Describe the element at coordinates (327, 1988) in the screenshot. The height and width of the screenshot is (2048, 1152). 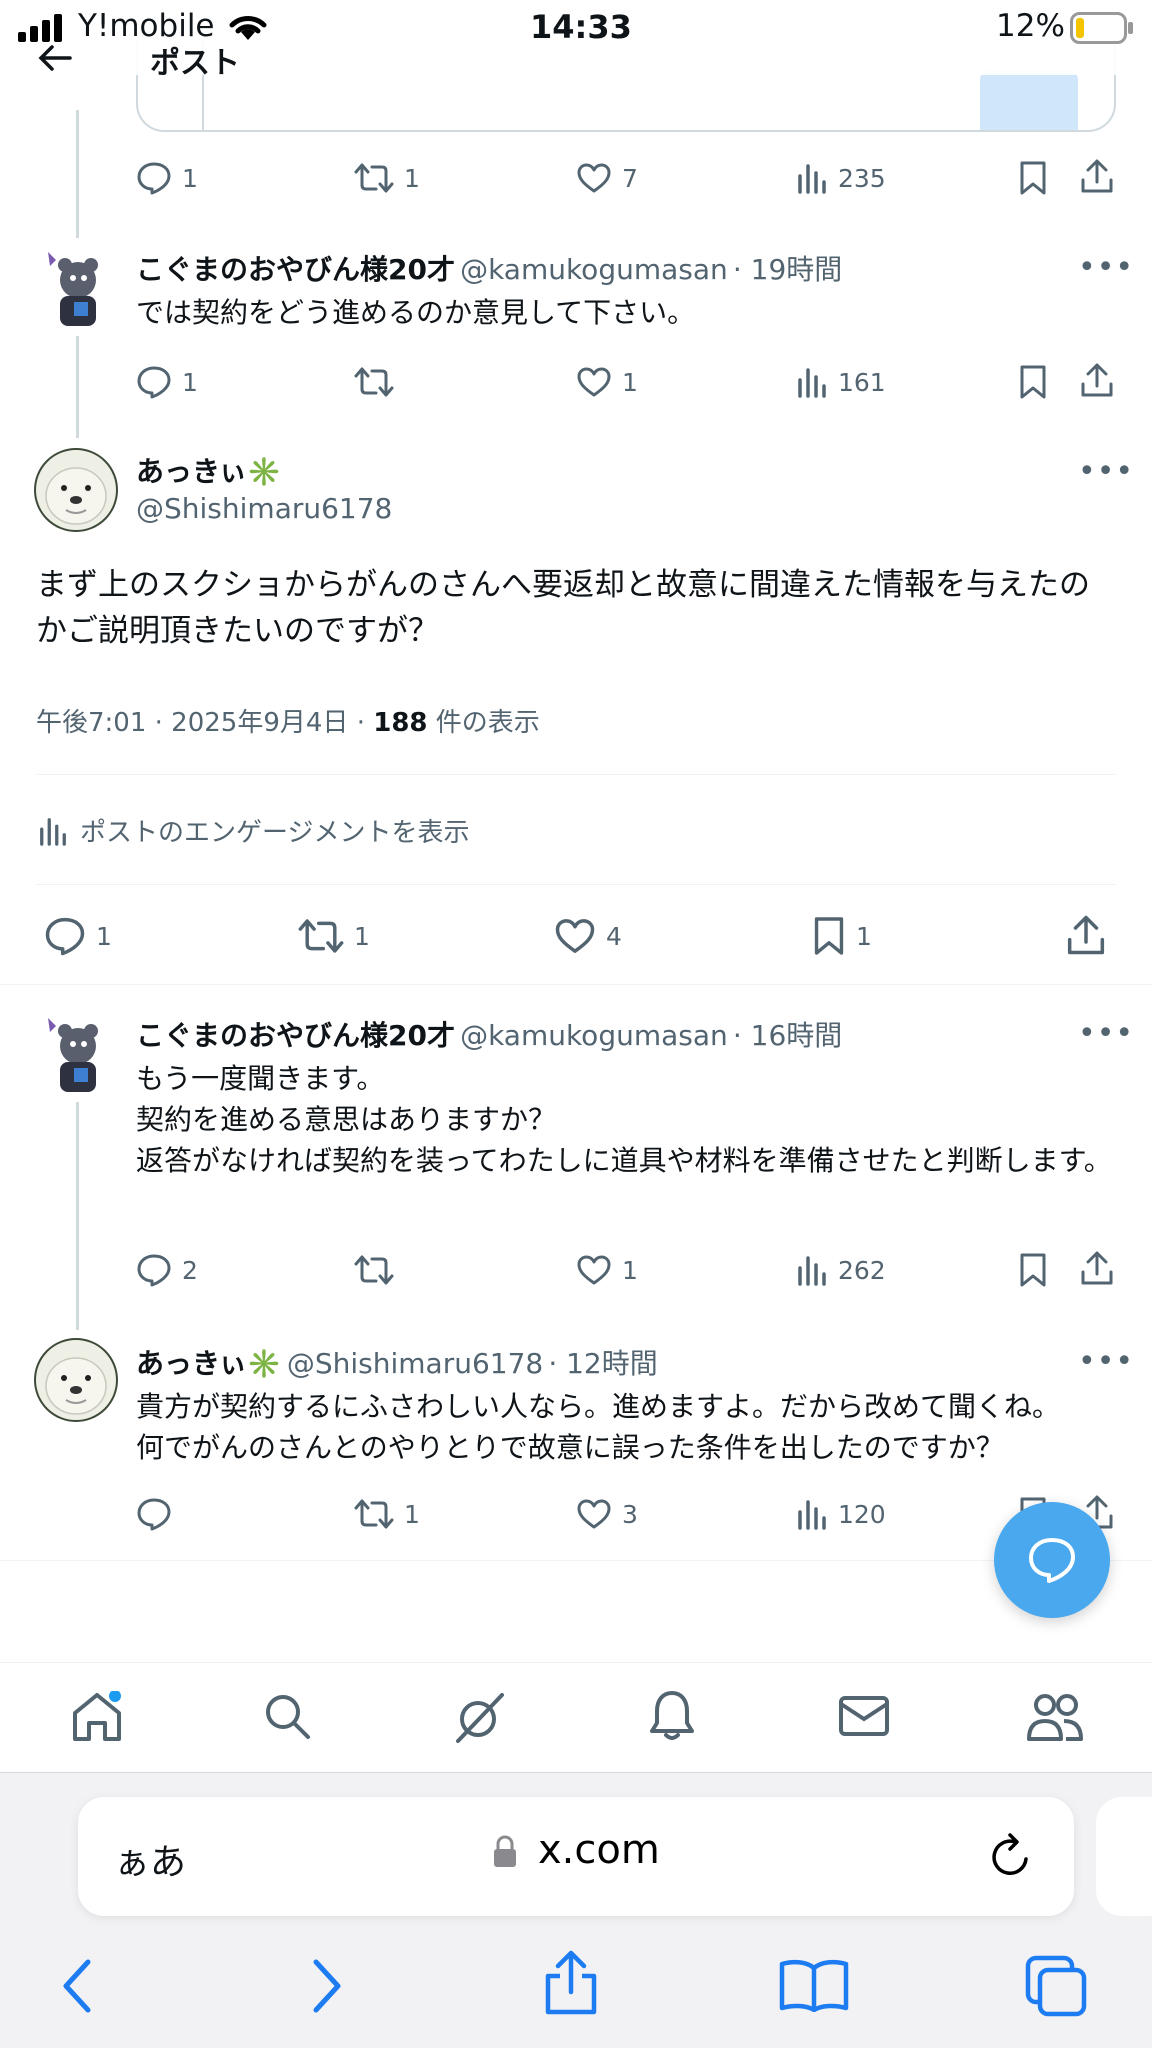
I see `forward-icon` at that location.